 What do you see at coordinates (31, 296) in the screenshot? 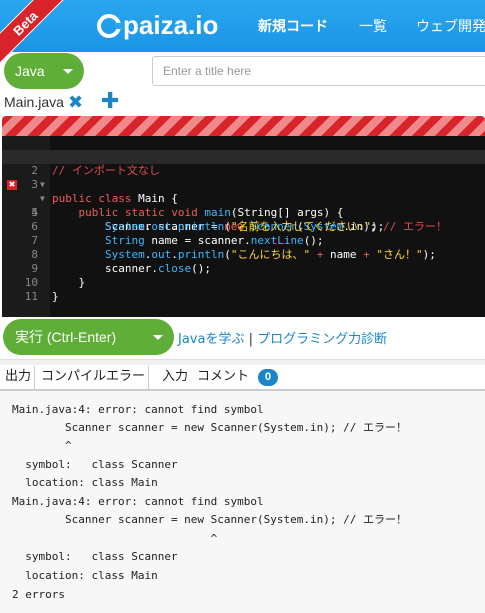
I see `line-number: 11` at bounding box center [31, 296].